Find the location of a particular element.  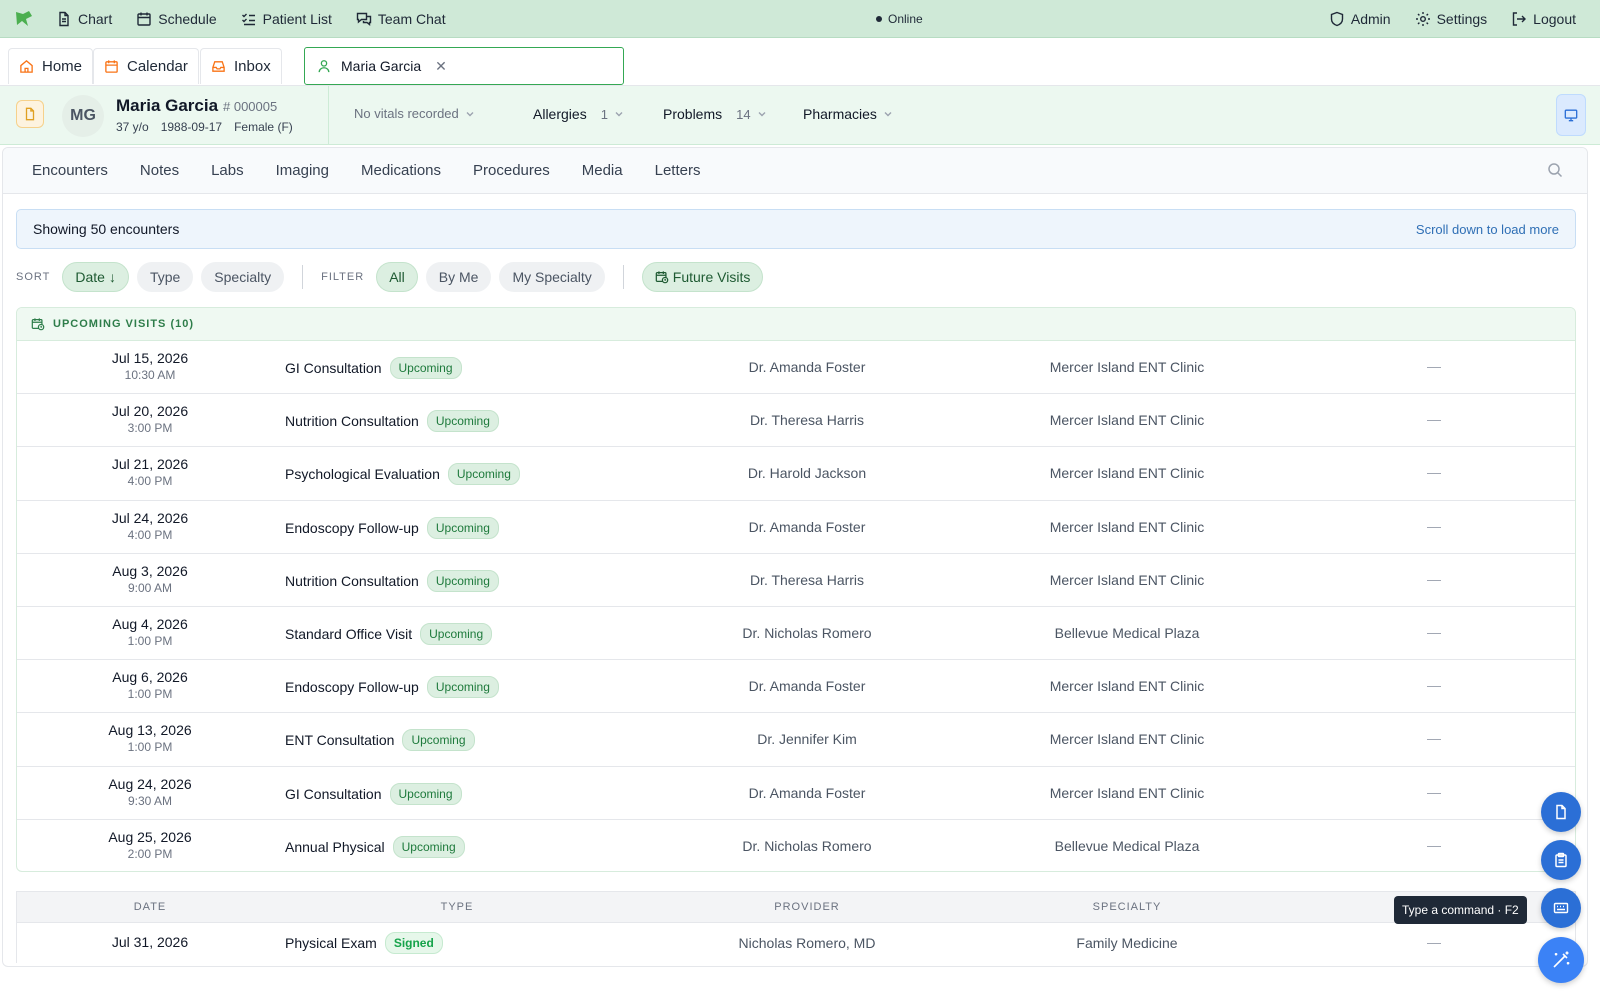

vitals-dropdown: No vitals recorded is located at coordinates (414, 113).